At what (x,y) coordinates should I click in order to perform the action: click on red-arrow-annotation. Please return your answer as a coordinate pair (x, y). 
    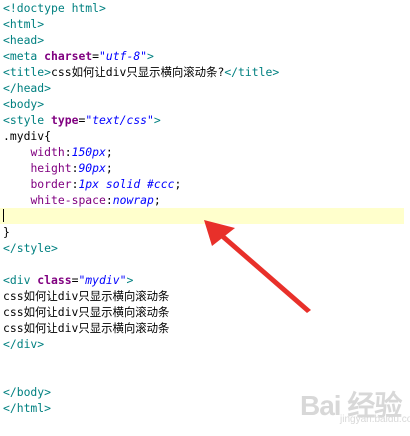
    Looking at the image, I should click on (257, 266).